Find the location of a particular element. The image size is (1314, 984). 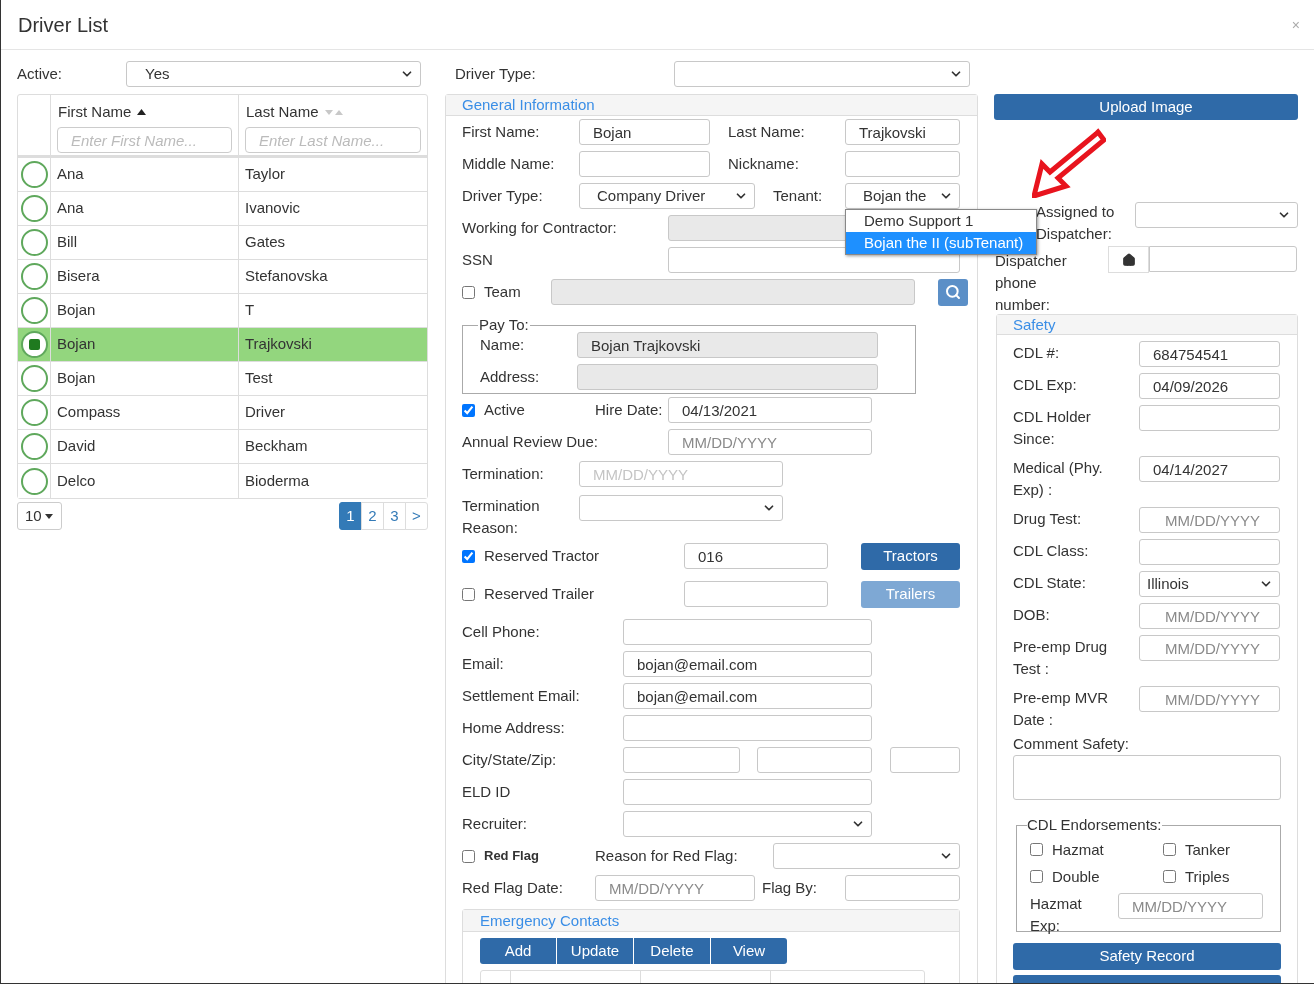

table-row: Ana Taylor is located at coordinates (222, 175).